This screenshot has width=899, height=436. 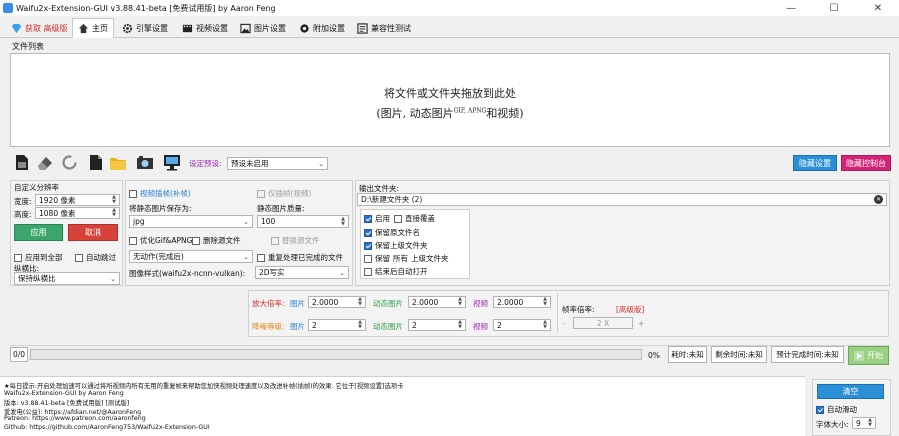 What do you see at coordinates (77, 200) in the screenshot?
I see `width-input: 1920 像素 ▲ ▼` at bounding box center [77, 200].